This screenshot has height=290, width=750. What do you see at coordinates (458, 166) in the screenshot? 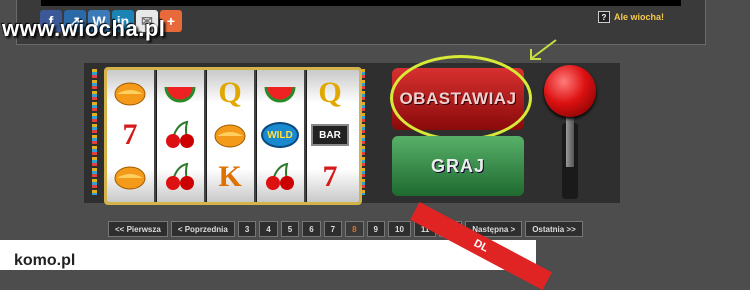
I see `play-button: GRAJ` at bounding box center [458, 166].